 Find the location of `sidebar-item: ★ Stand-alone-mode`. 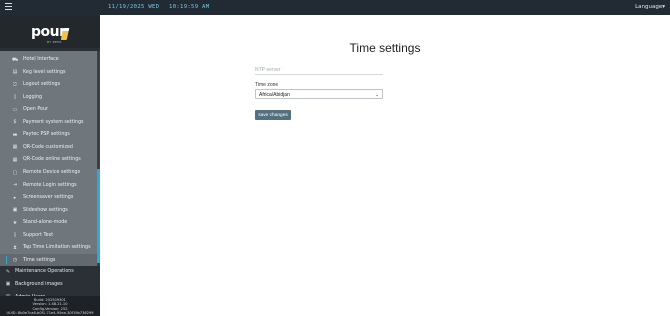

sidebar-item: ★ Stand-alone-mode is located at coordinates (48, 222).